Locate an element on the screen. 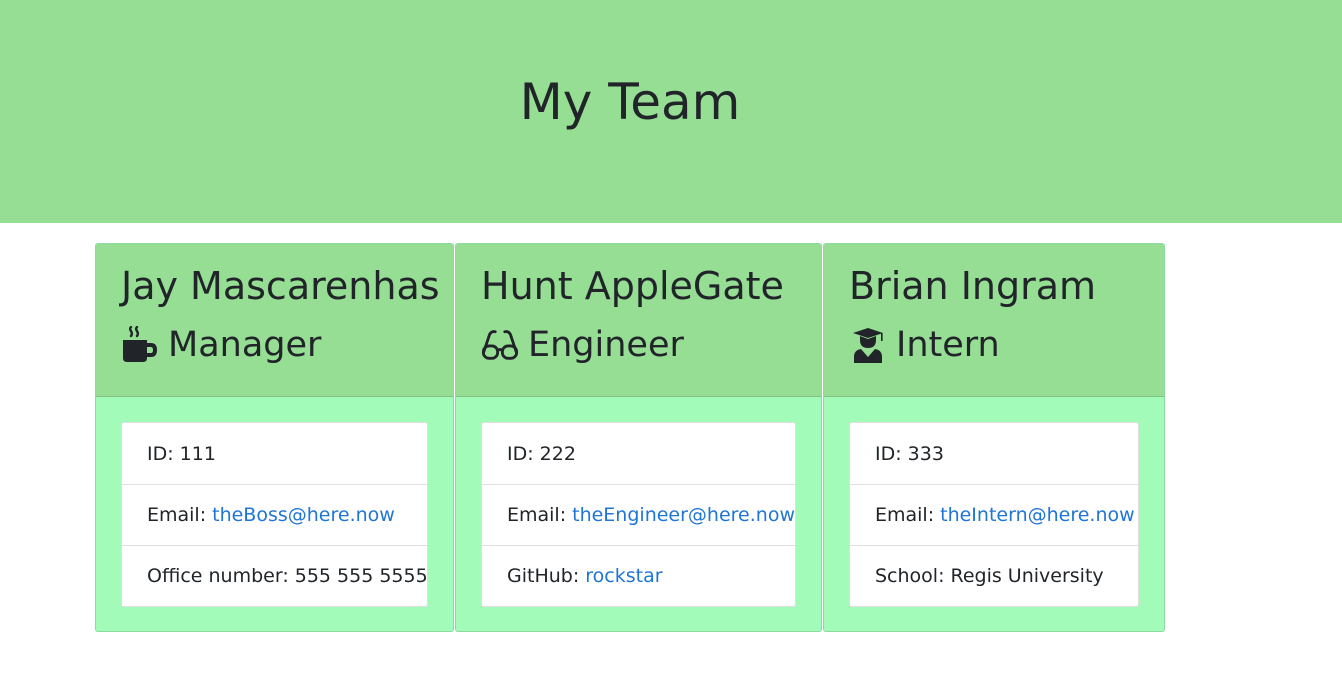  list-item-email: Email: theIntern@here.now is located at coordinates (994, 514).